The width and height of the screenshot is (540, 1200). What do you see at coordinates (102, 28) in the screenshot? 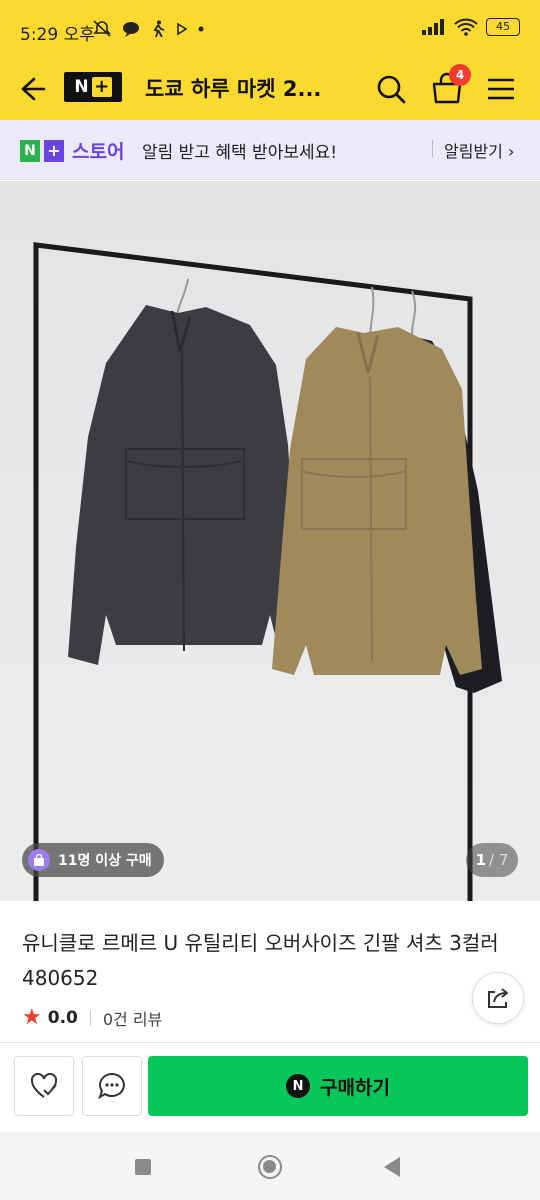
I see `muted-bell-icon` at bounding box center [102, 28].